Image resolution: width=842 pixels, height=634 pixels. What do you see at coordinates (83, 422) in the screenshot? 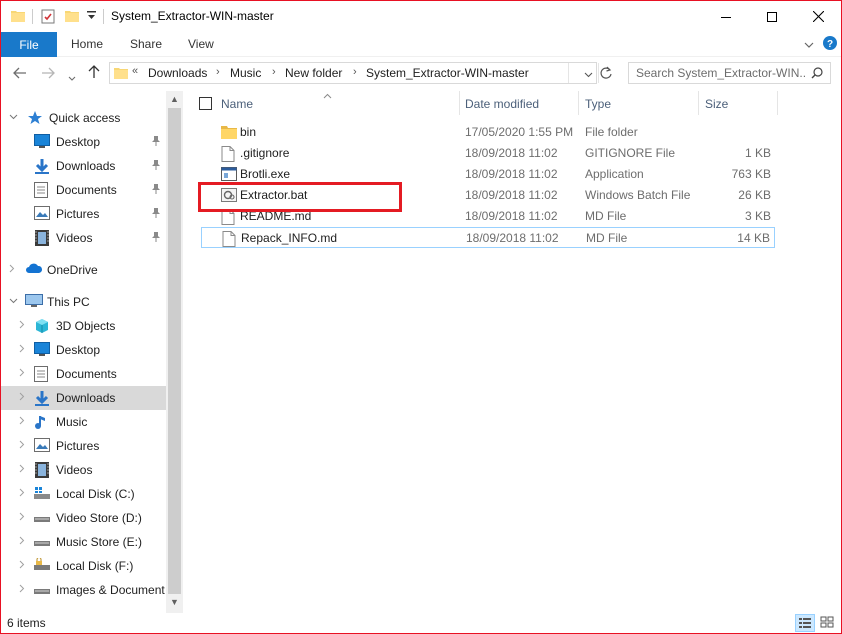
I see `sidebar-item-pc-music: Music` at bounding box center [83, 422].